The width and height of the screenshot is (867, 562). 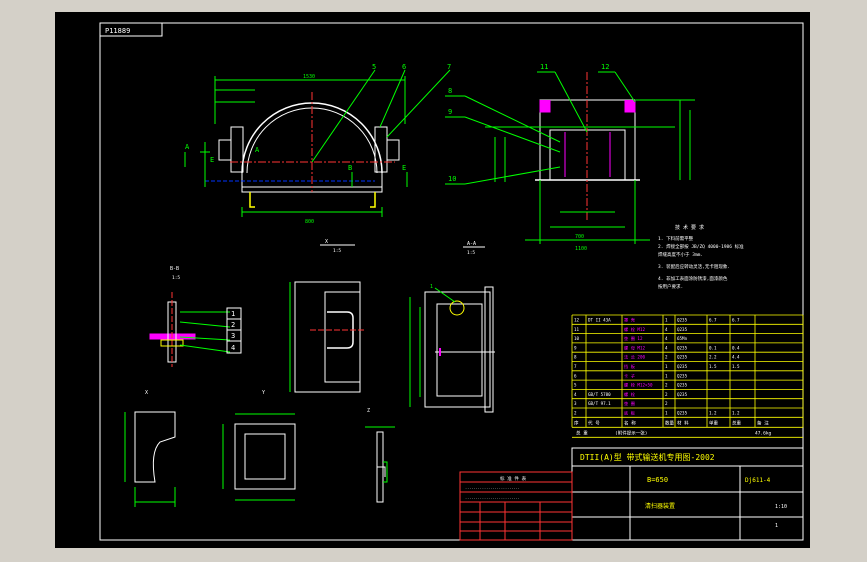 I want to click on bom-cell: 5, so click(x=575, y=385).